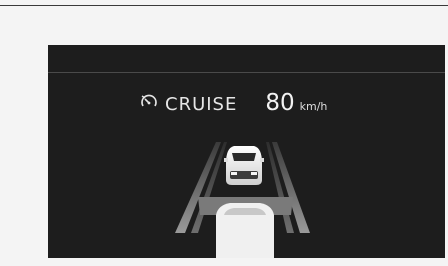  Describe the element at coordinates (244, 165) in the screenshot. I see `preceding-vehicle-icon` at that location.